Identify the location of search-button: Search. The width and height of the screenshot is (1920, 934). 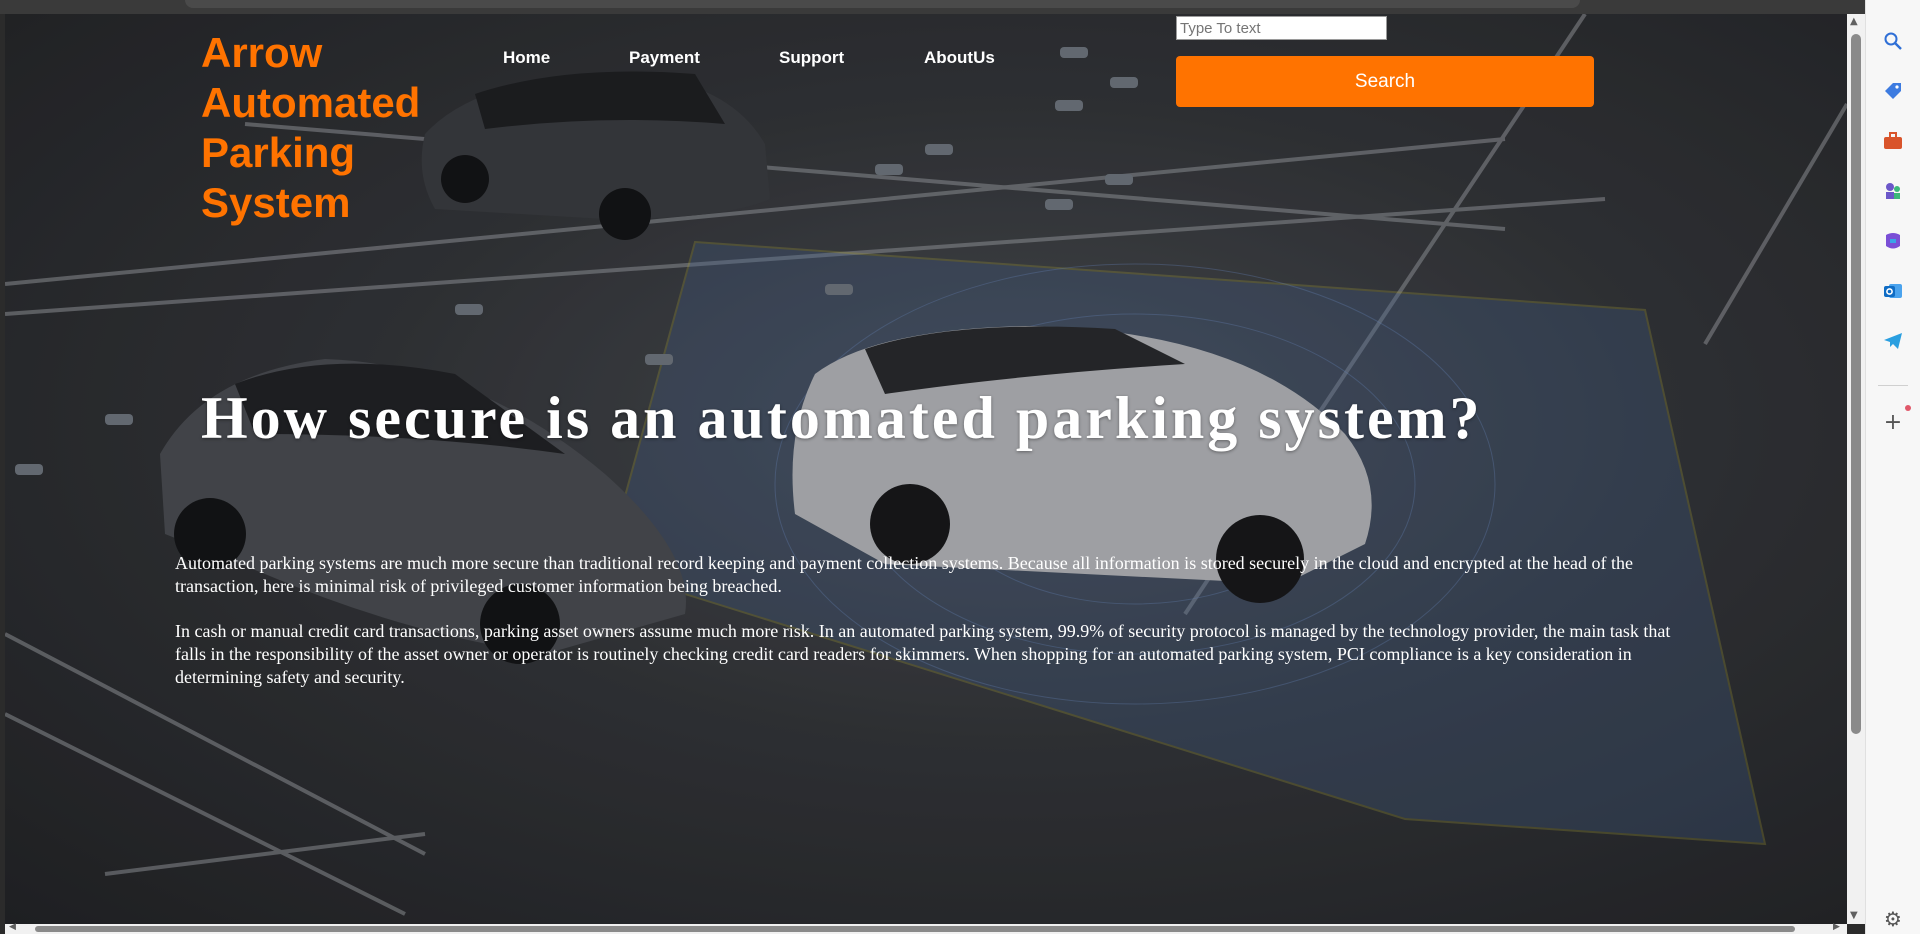
(1385, 81).